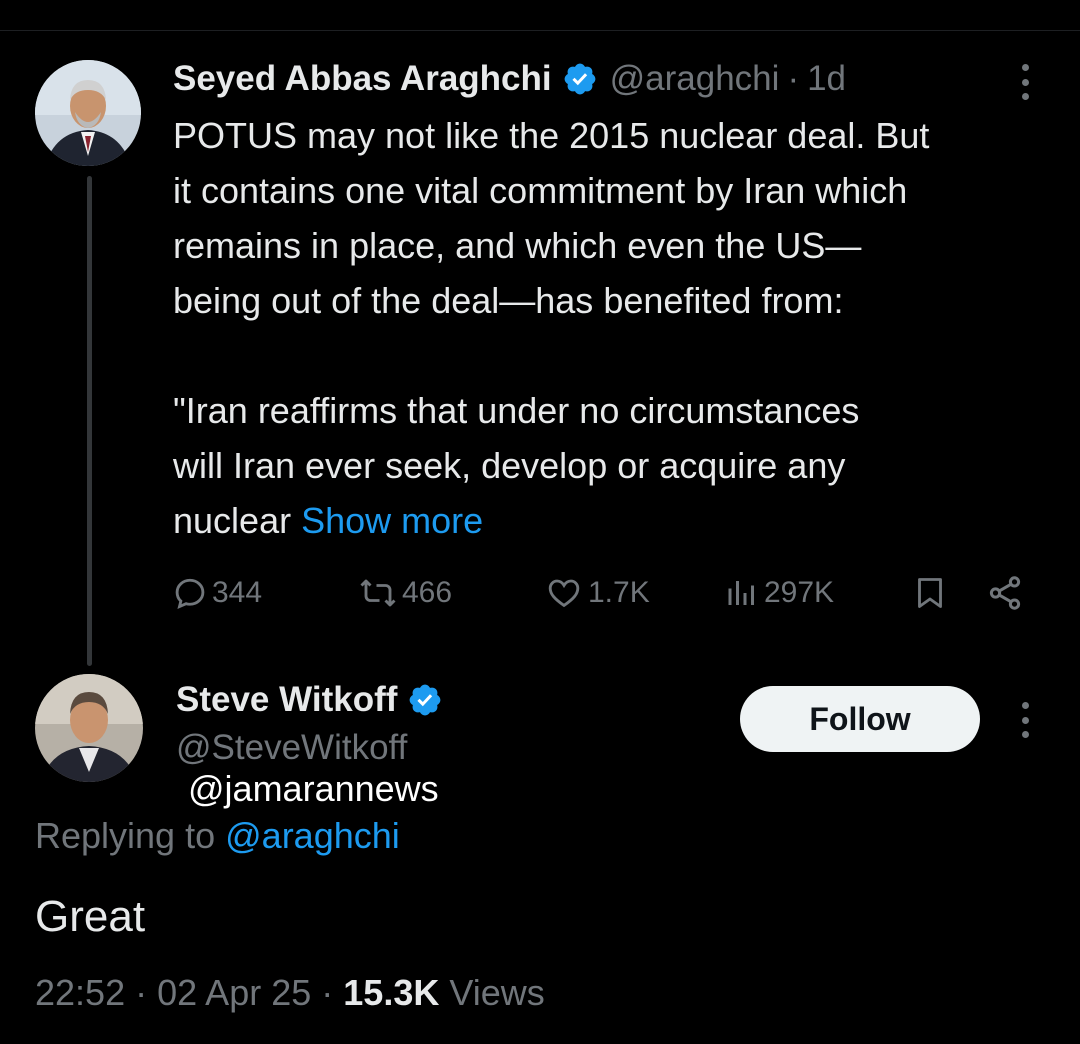 The height and width of the screenshot is (1044, 1080). I want to click on tweet-header: Seyed Abbas Araghchi @araghchi · 1d, so click(509, 79).